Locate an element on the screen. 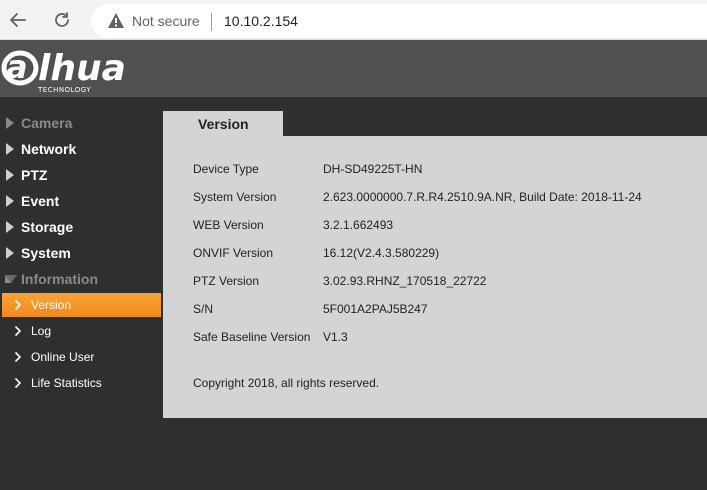 This screenshot has width=707, height=490. sidebar-item-ptz: PTZ is located at coordinates (81, 175).